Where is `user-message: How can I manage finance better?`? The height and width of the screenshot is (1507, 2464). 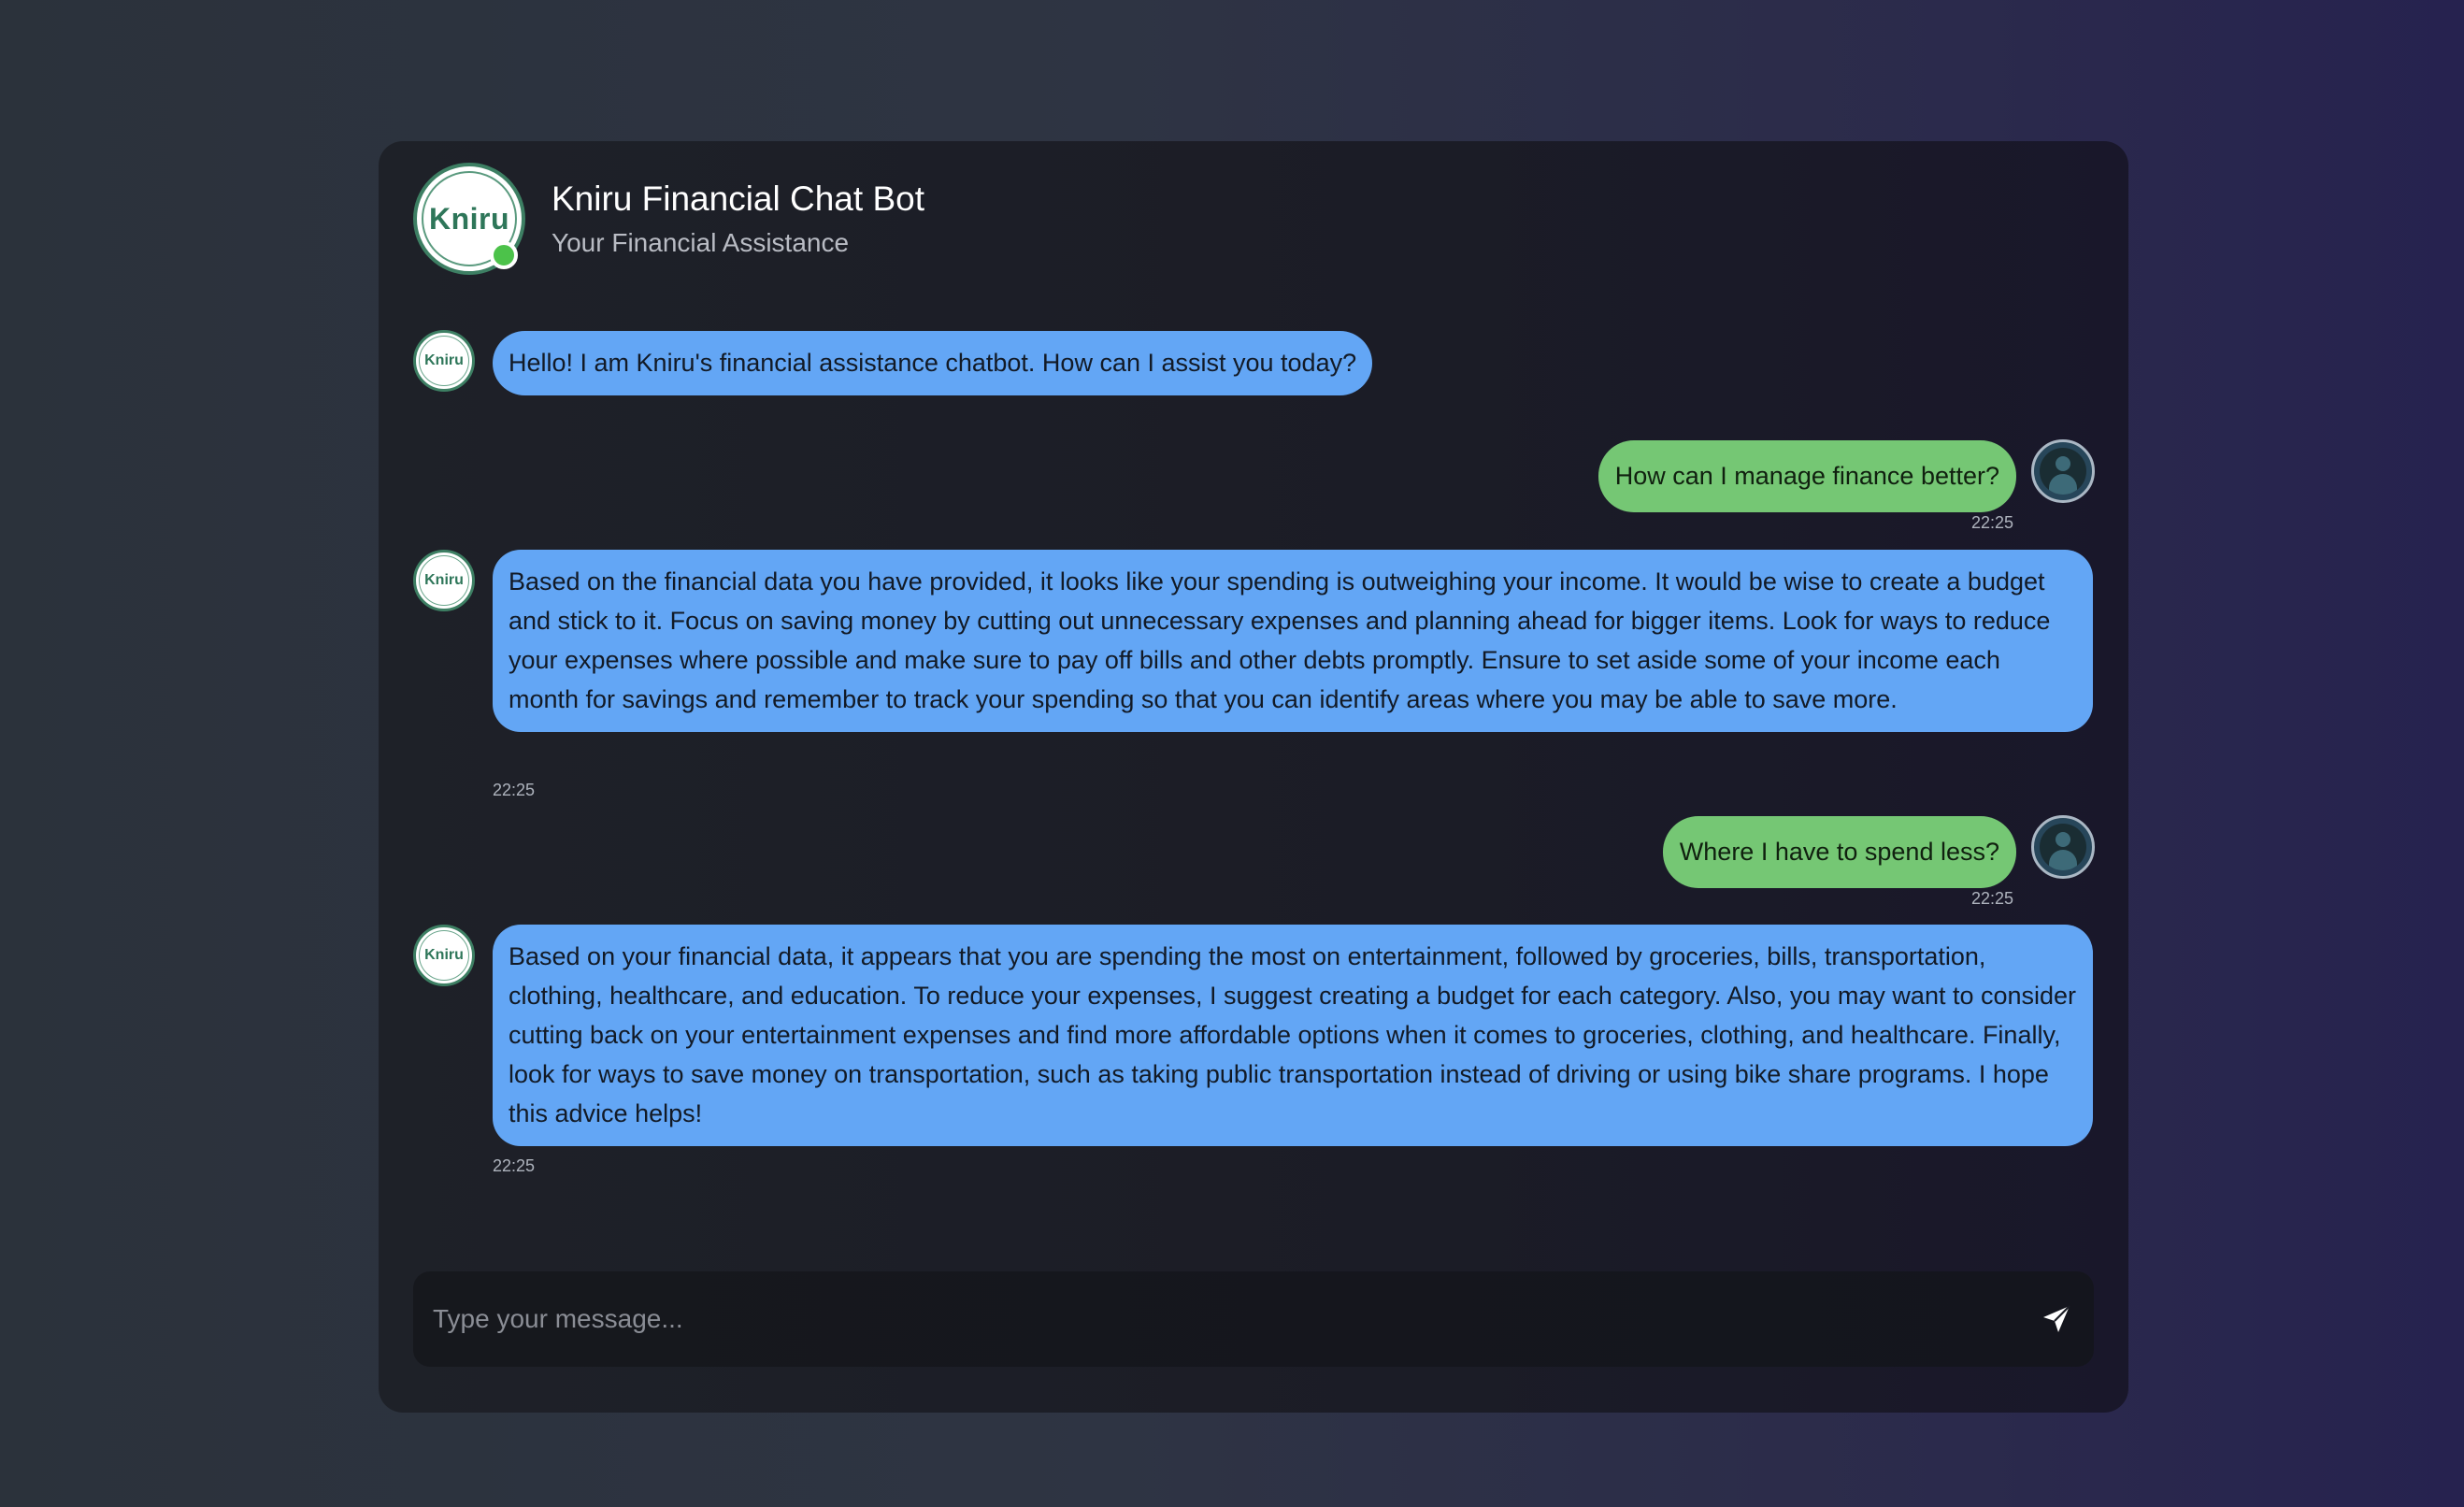
user-message: How can I manage finance better? is located at coordinates (1806, 476).